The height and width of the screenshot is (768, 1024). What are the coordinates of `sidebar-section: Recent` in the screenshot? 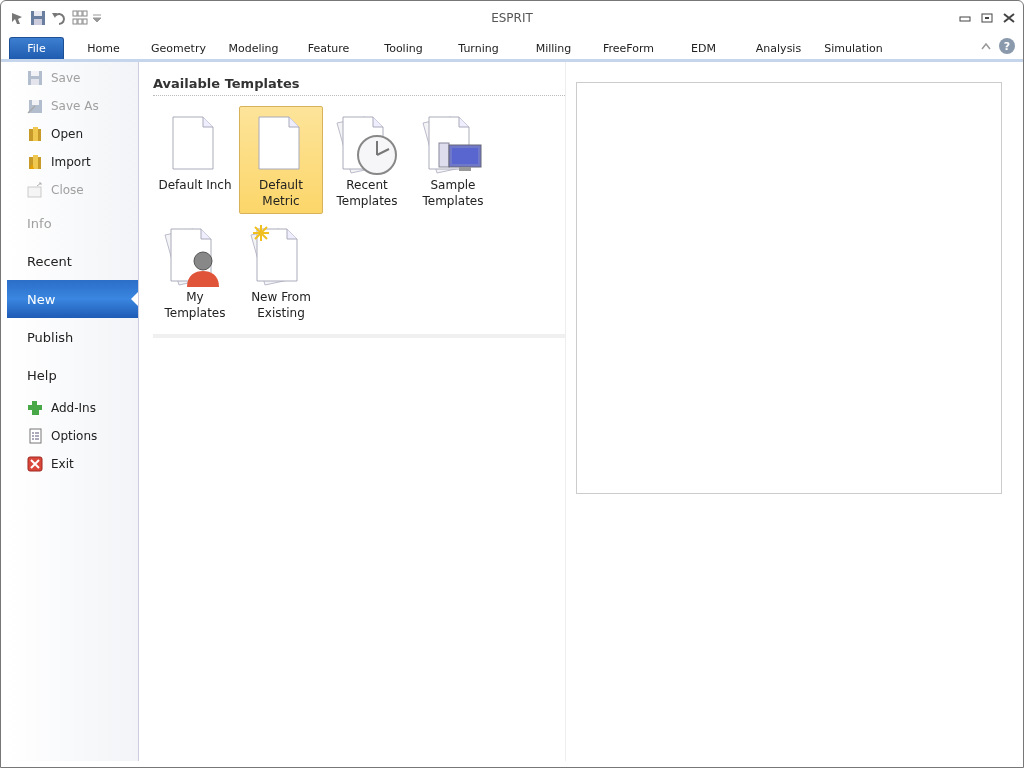 It's located at (72, 261).